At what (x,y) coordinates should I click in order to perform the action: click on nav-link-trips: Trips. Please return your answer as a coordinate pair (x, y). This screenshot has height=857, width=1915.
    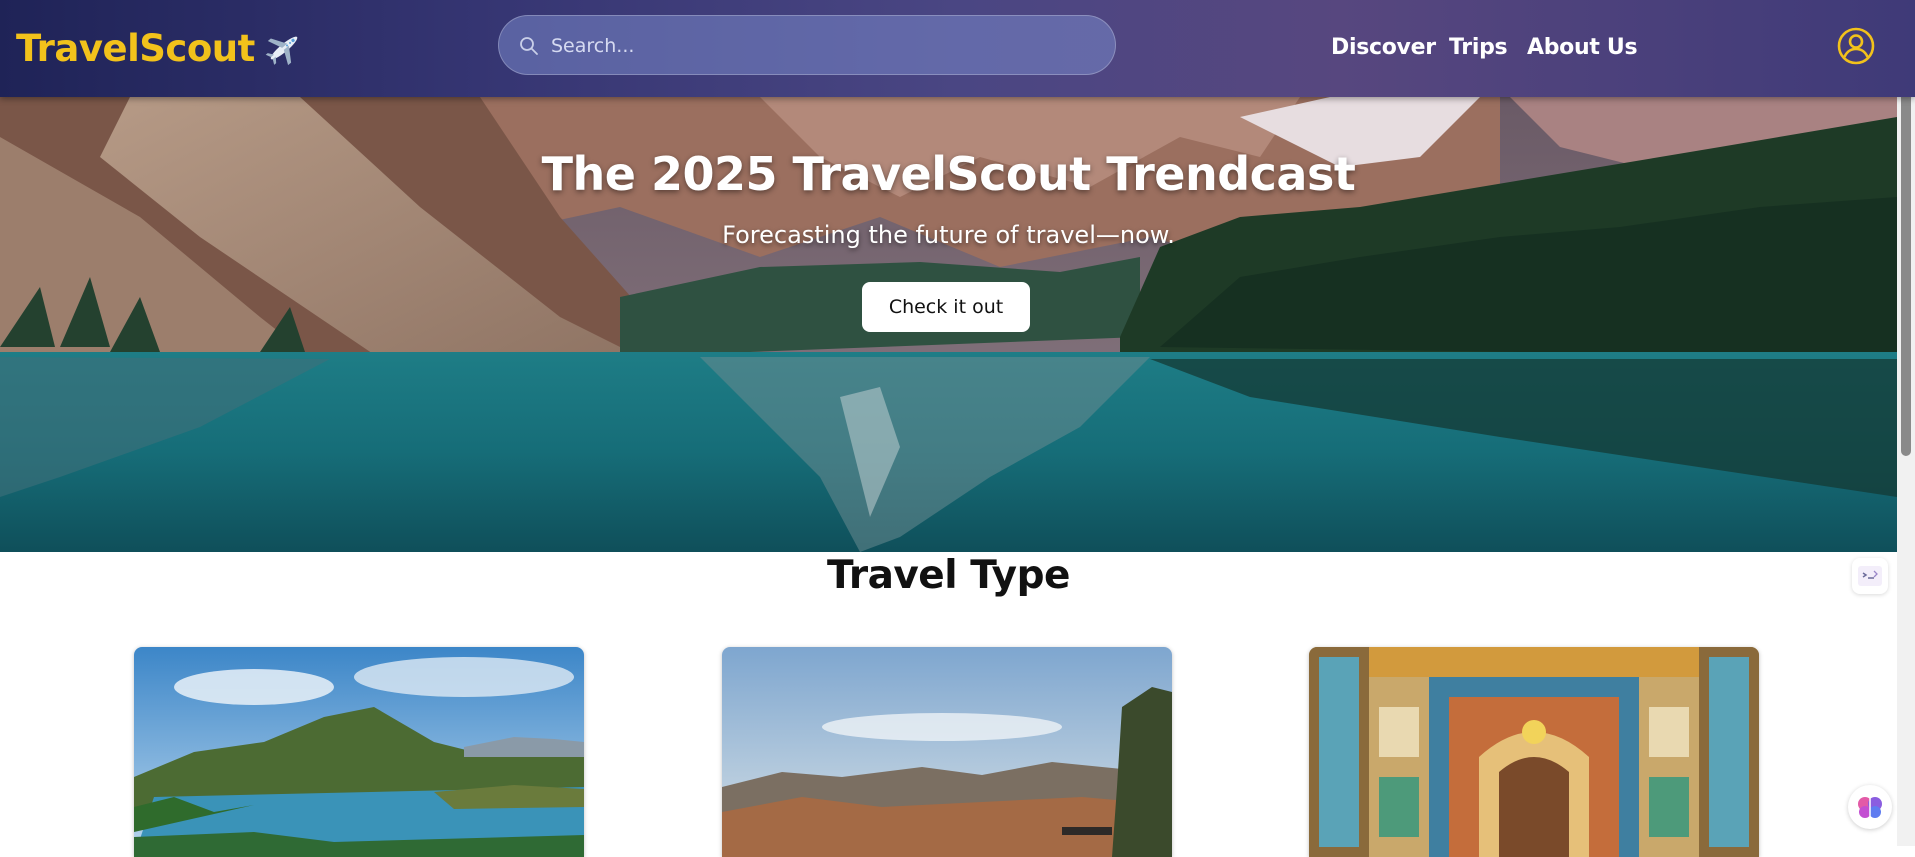
    Looking at the image, I should click on (1478, 47).